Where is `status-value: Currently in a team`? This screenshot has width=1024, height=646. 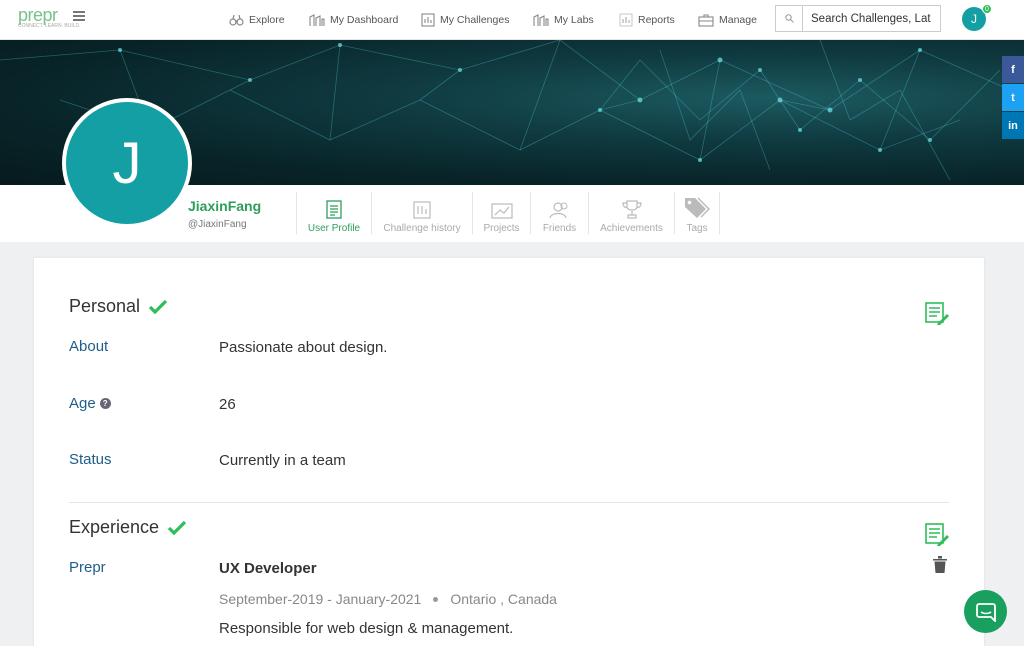
status-value: Currently in a team is located at coordinates (282, 460).